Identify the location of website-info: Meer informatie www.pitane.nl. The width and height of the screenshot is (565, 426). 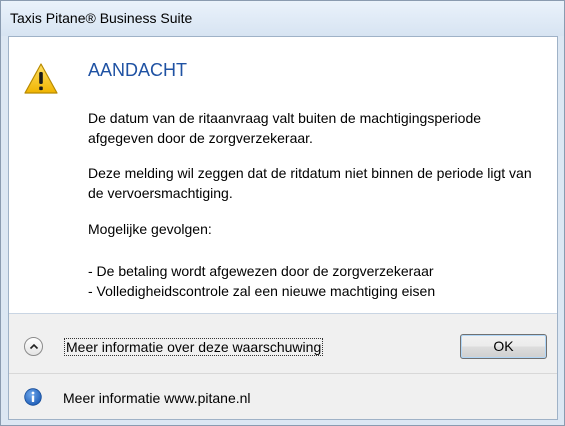
(157, 398).